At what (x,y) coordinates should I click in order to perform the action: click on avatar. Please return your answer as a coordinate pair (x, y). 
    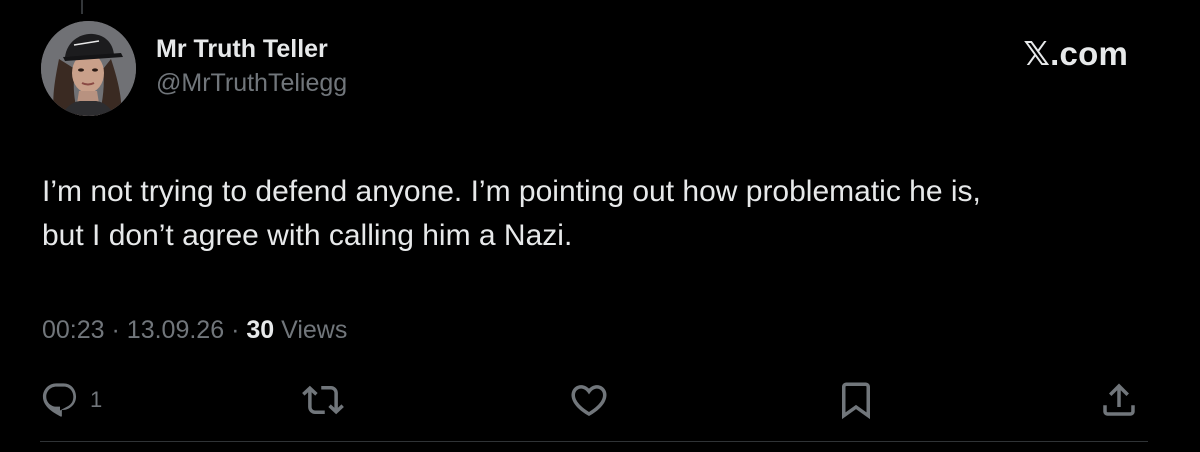
    Looking at the image, I should click on (88, 68).